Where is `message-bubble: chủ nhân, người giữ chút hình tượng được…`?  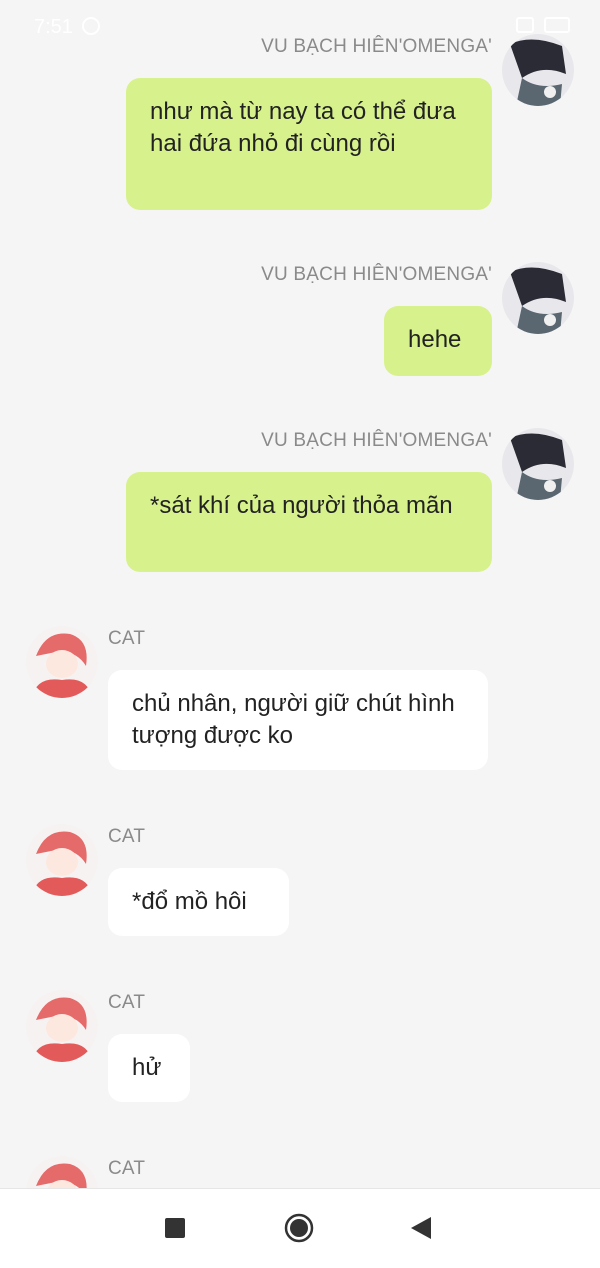
message-bubble: chủ nhân, người giữ chút hình tượng được… is located at coordinates (298, 720).